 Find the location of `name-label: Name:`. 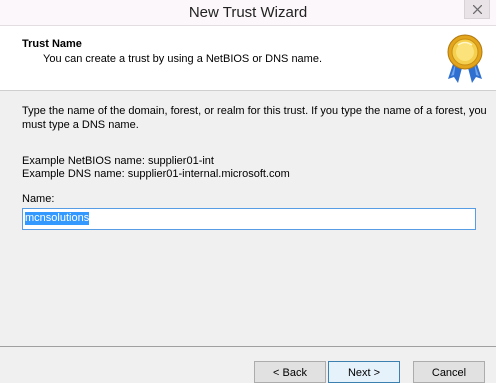

name-label: Name: is located at coordinates (38, 199).